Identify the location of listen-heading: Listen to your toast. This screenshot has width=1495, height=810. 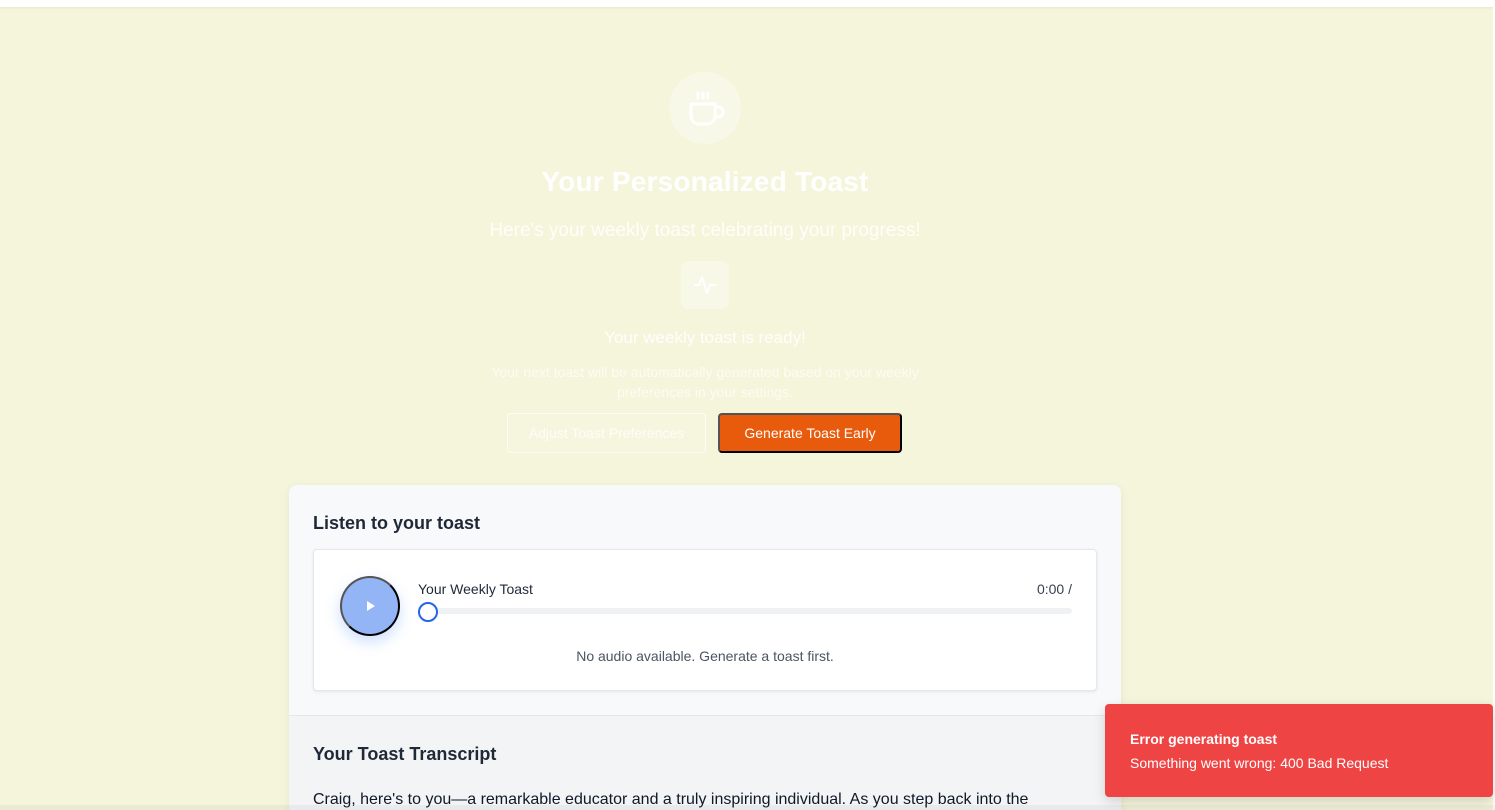
(397, 523).